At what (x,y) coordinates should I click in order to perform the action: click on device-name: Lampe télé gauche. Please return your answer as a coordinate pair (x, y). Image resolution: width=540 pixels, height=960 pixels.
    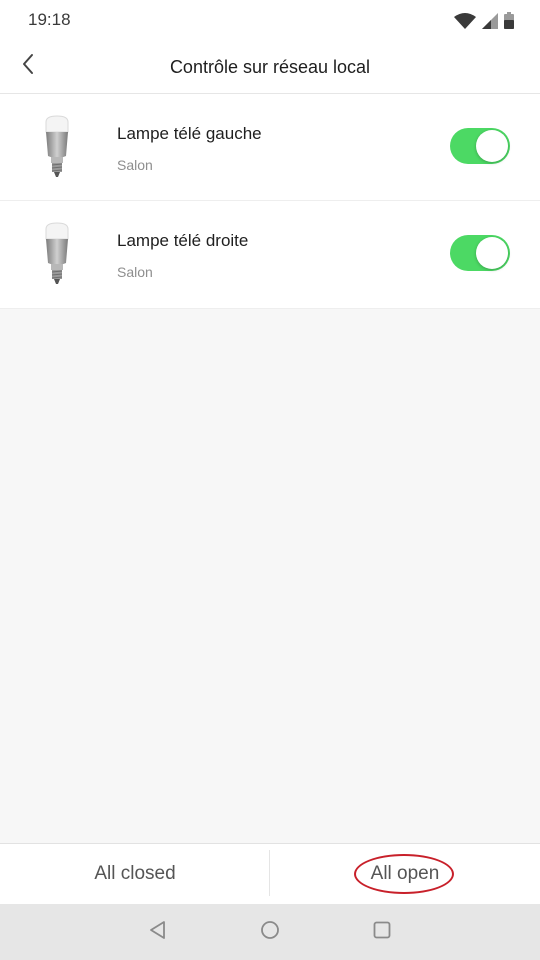
    Looking at the image, I should click on (189, 133).